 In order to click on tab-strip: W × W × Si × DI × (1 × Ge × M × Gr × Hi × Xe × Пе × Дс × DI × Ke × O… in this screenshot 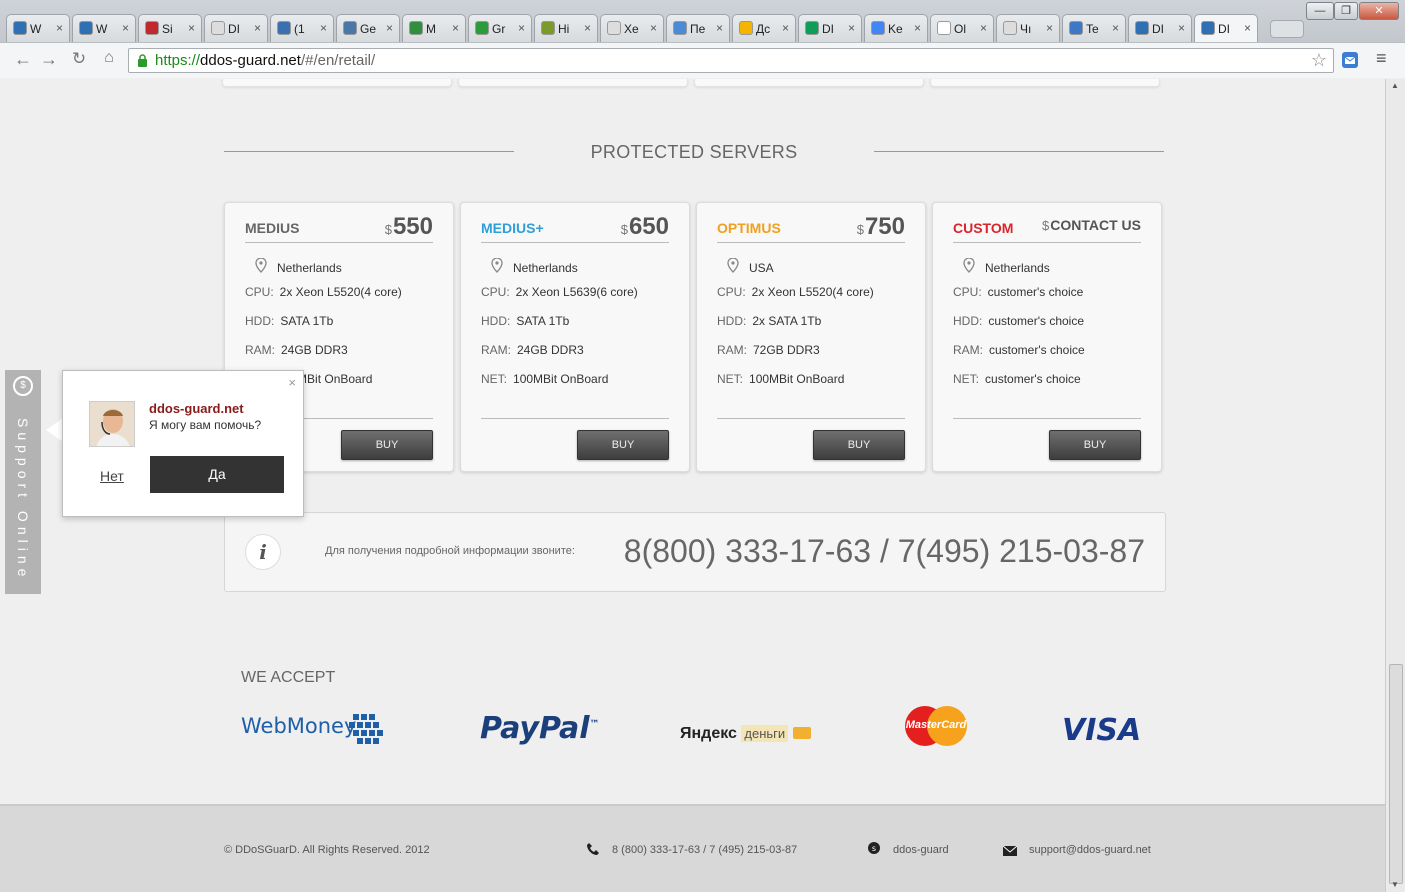, I will do `click(651, 28)`.